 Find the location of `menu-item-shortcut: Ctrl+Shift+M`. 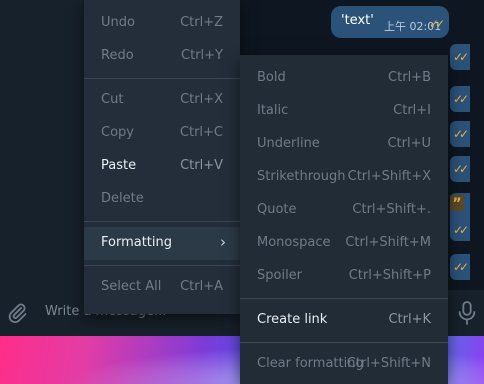

menu-item-shortcut: Ctrl+Shift+M is located at coordinates (388, 242).